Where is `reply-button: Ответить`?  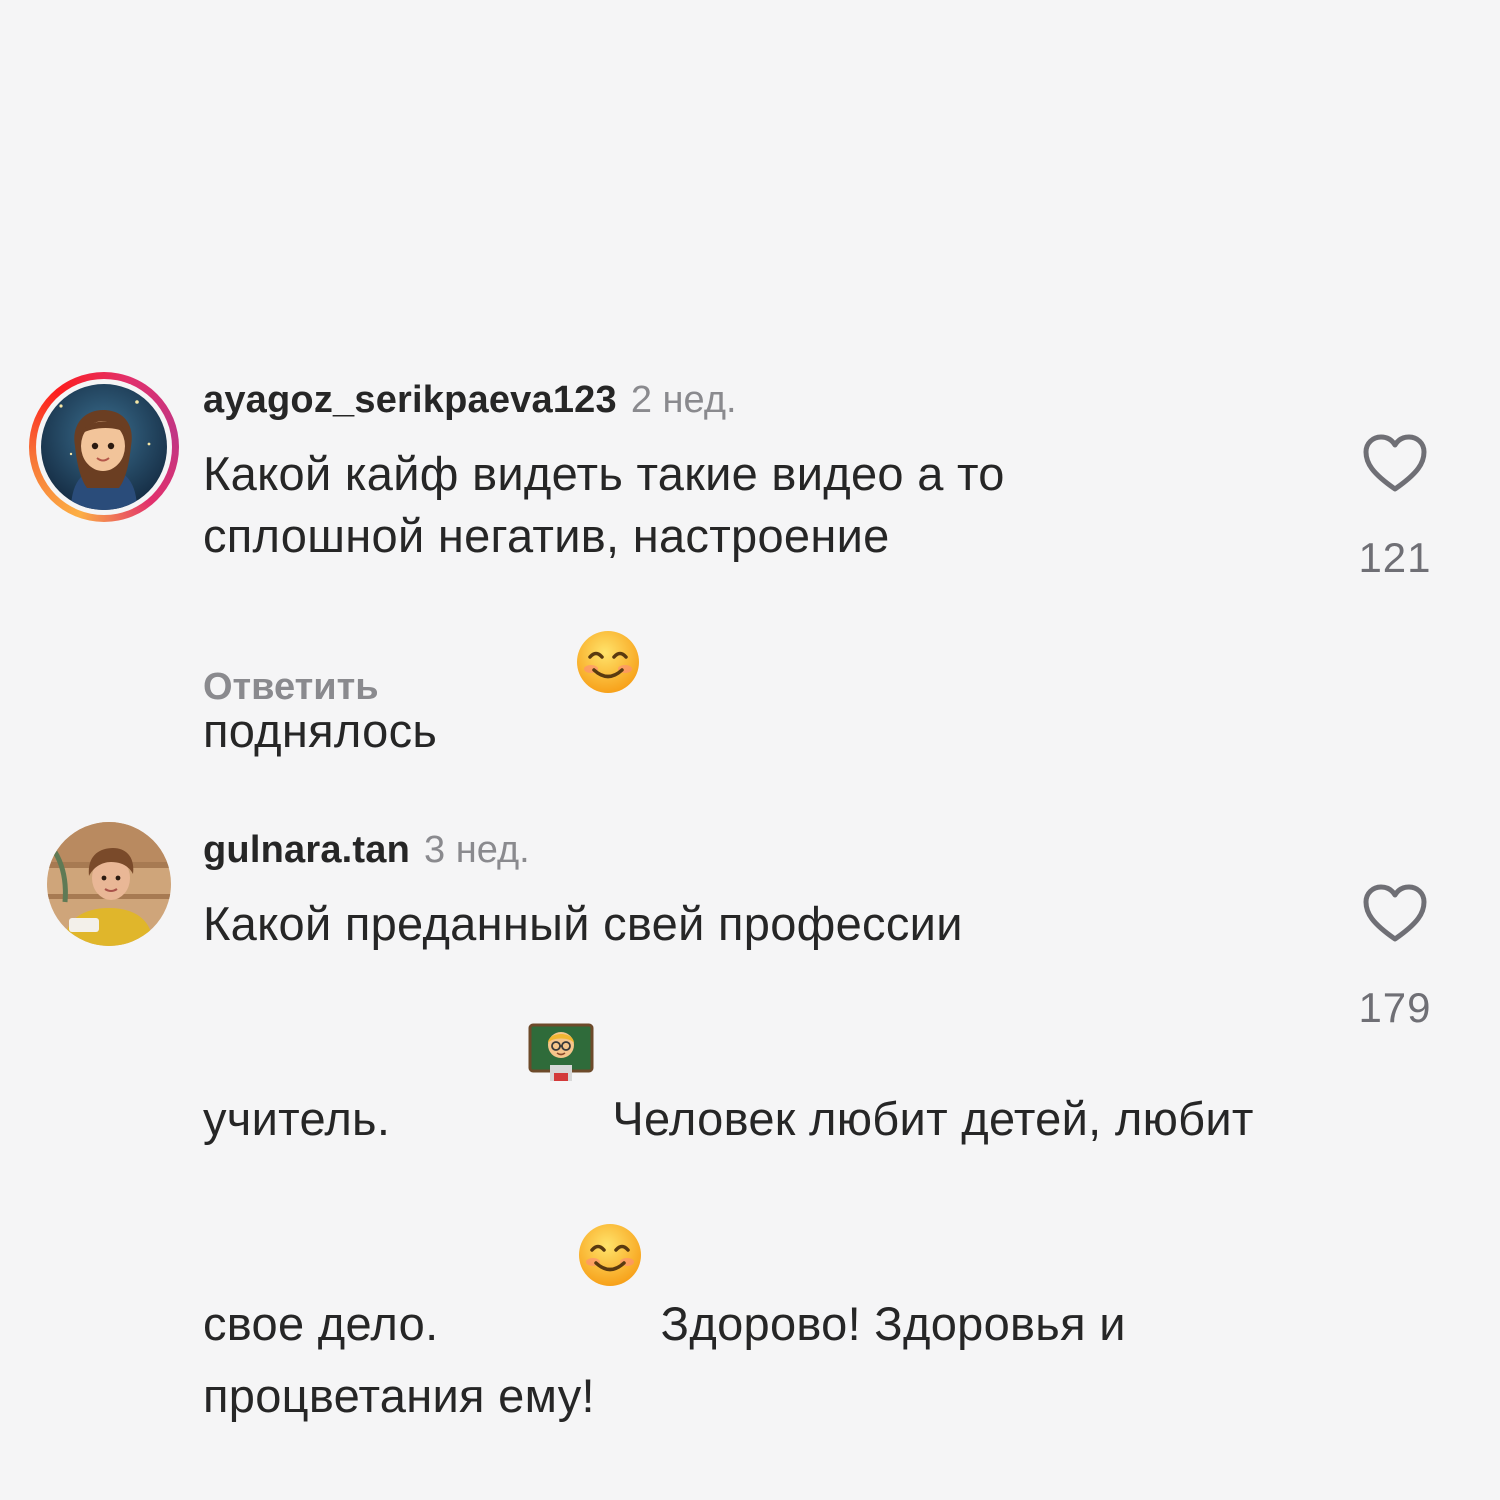
reply-button: Ответить is located at coordinates (291, 687).